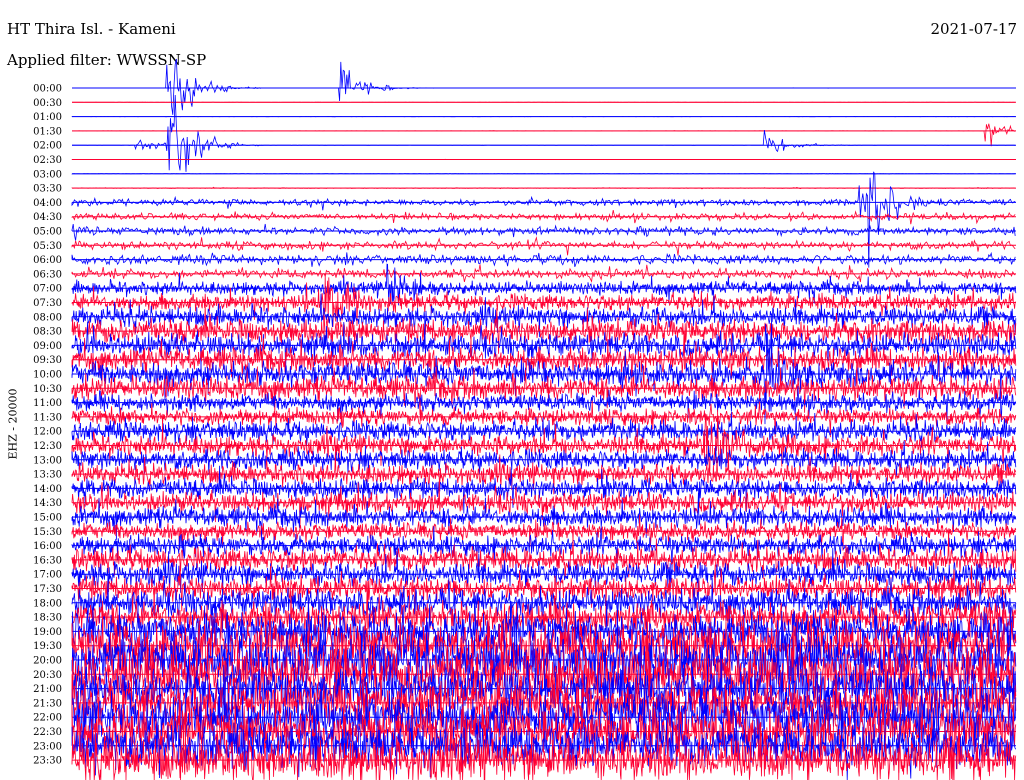  Describe the element at coordinates (47, 232) in the screenshot. I see `tick-label: 05:00` at that location.